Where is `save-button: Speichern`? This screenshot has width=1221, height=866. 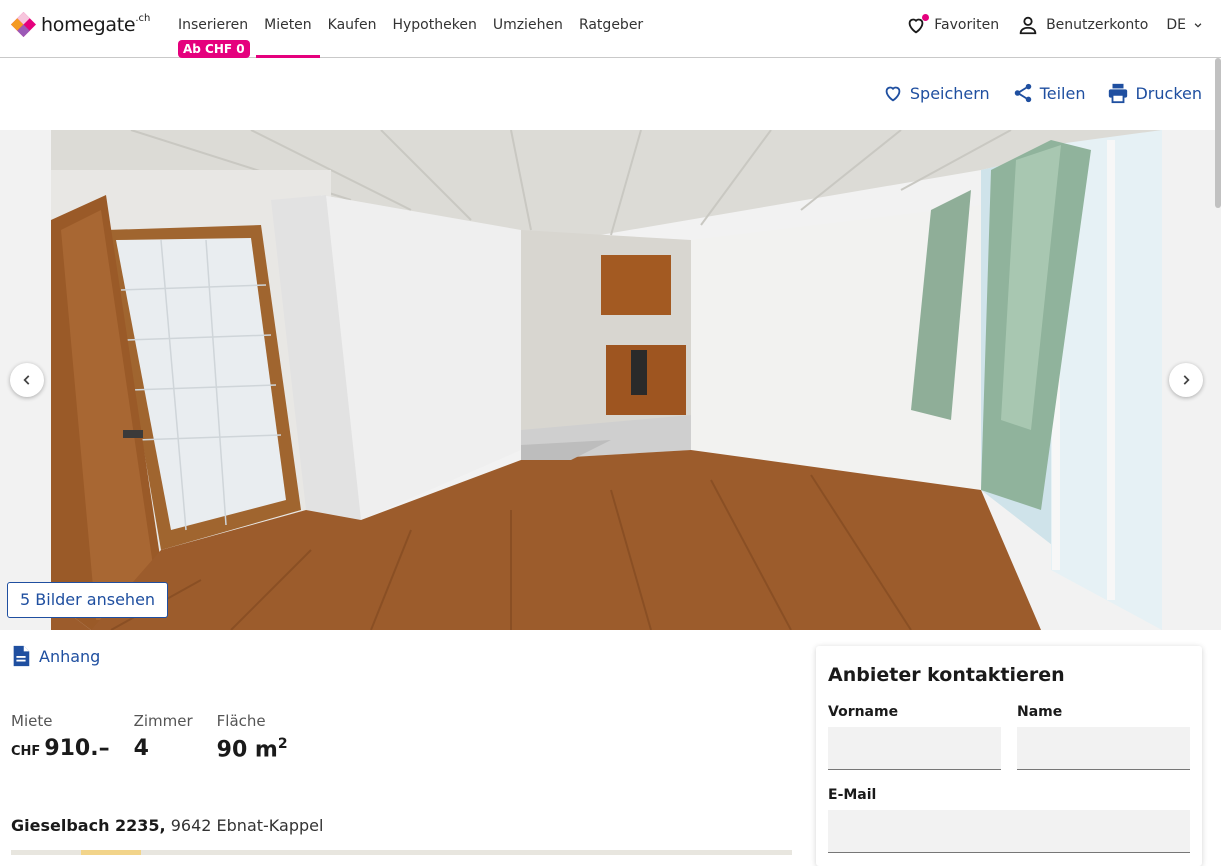
save-button: Speichern is located at coordinates (936, 93).